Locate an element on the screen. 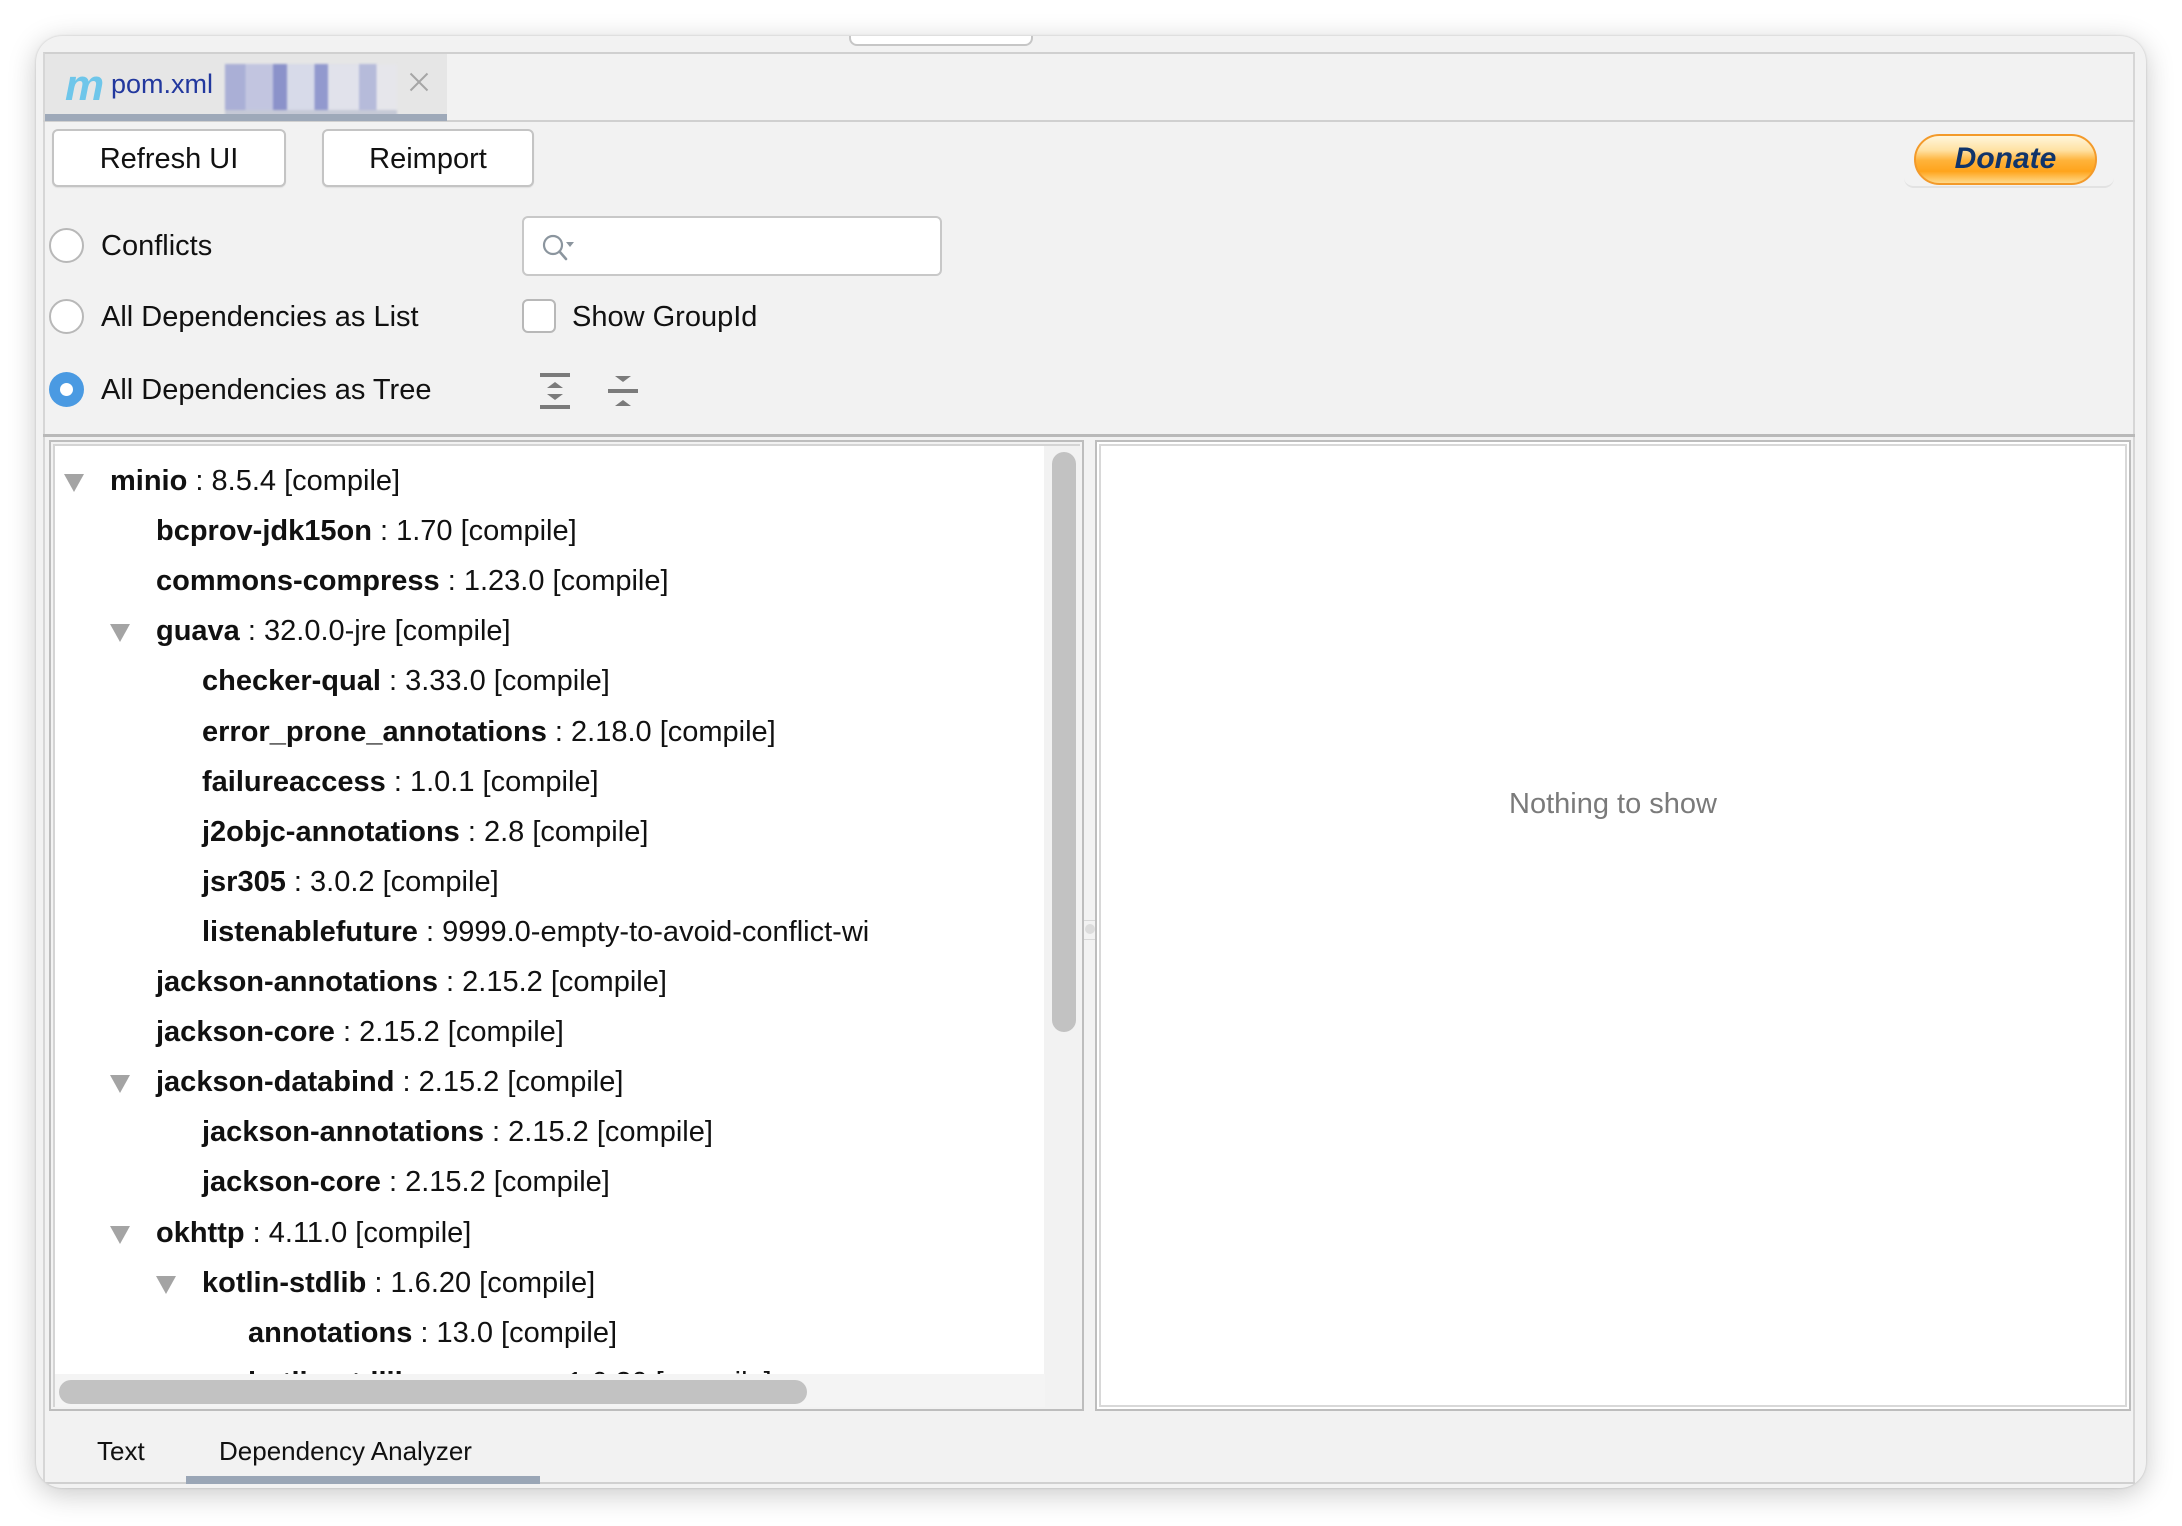 Image resolution: width=2182 pixels, height=1526 pixels. tree-row: kotlin-stdlib : 1.6.20 [compile] is located at coordinates (549, 1283).